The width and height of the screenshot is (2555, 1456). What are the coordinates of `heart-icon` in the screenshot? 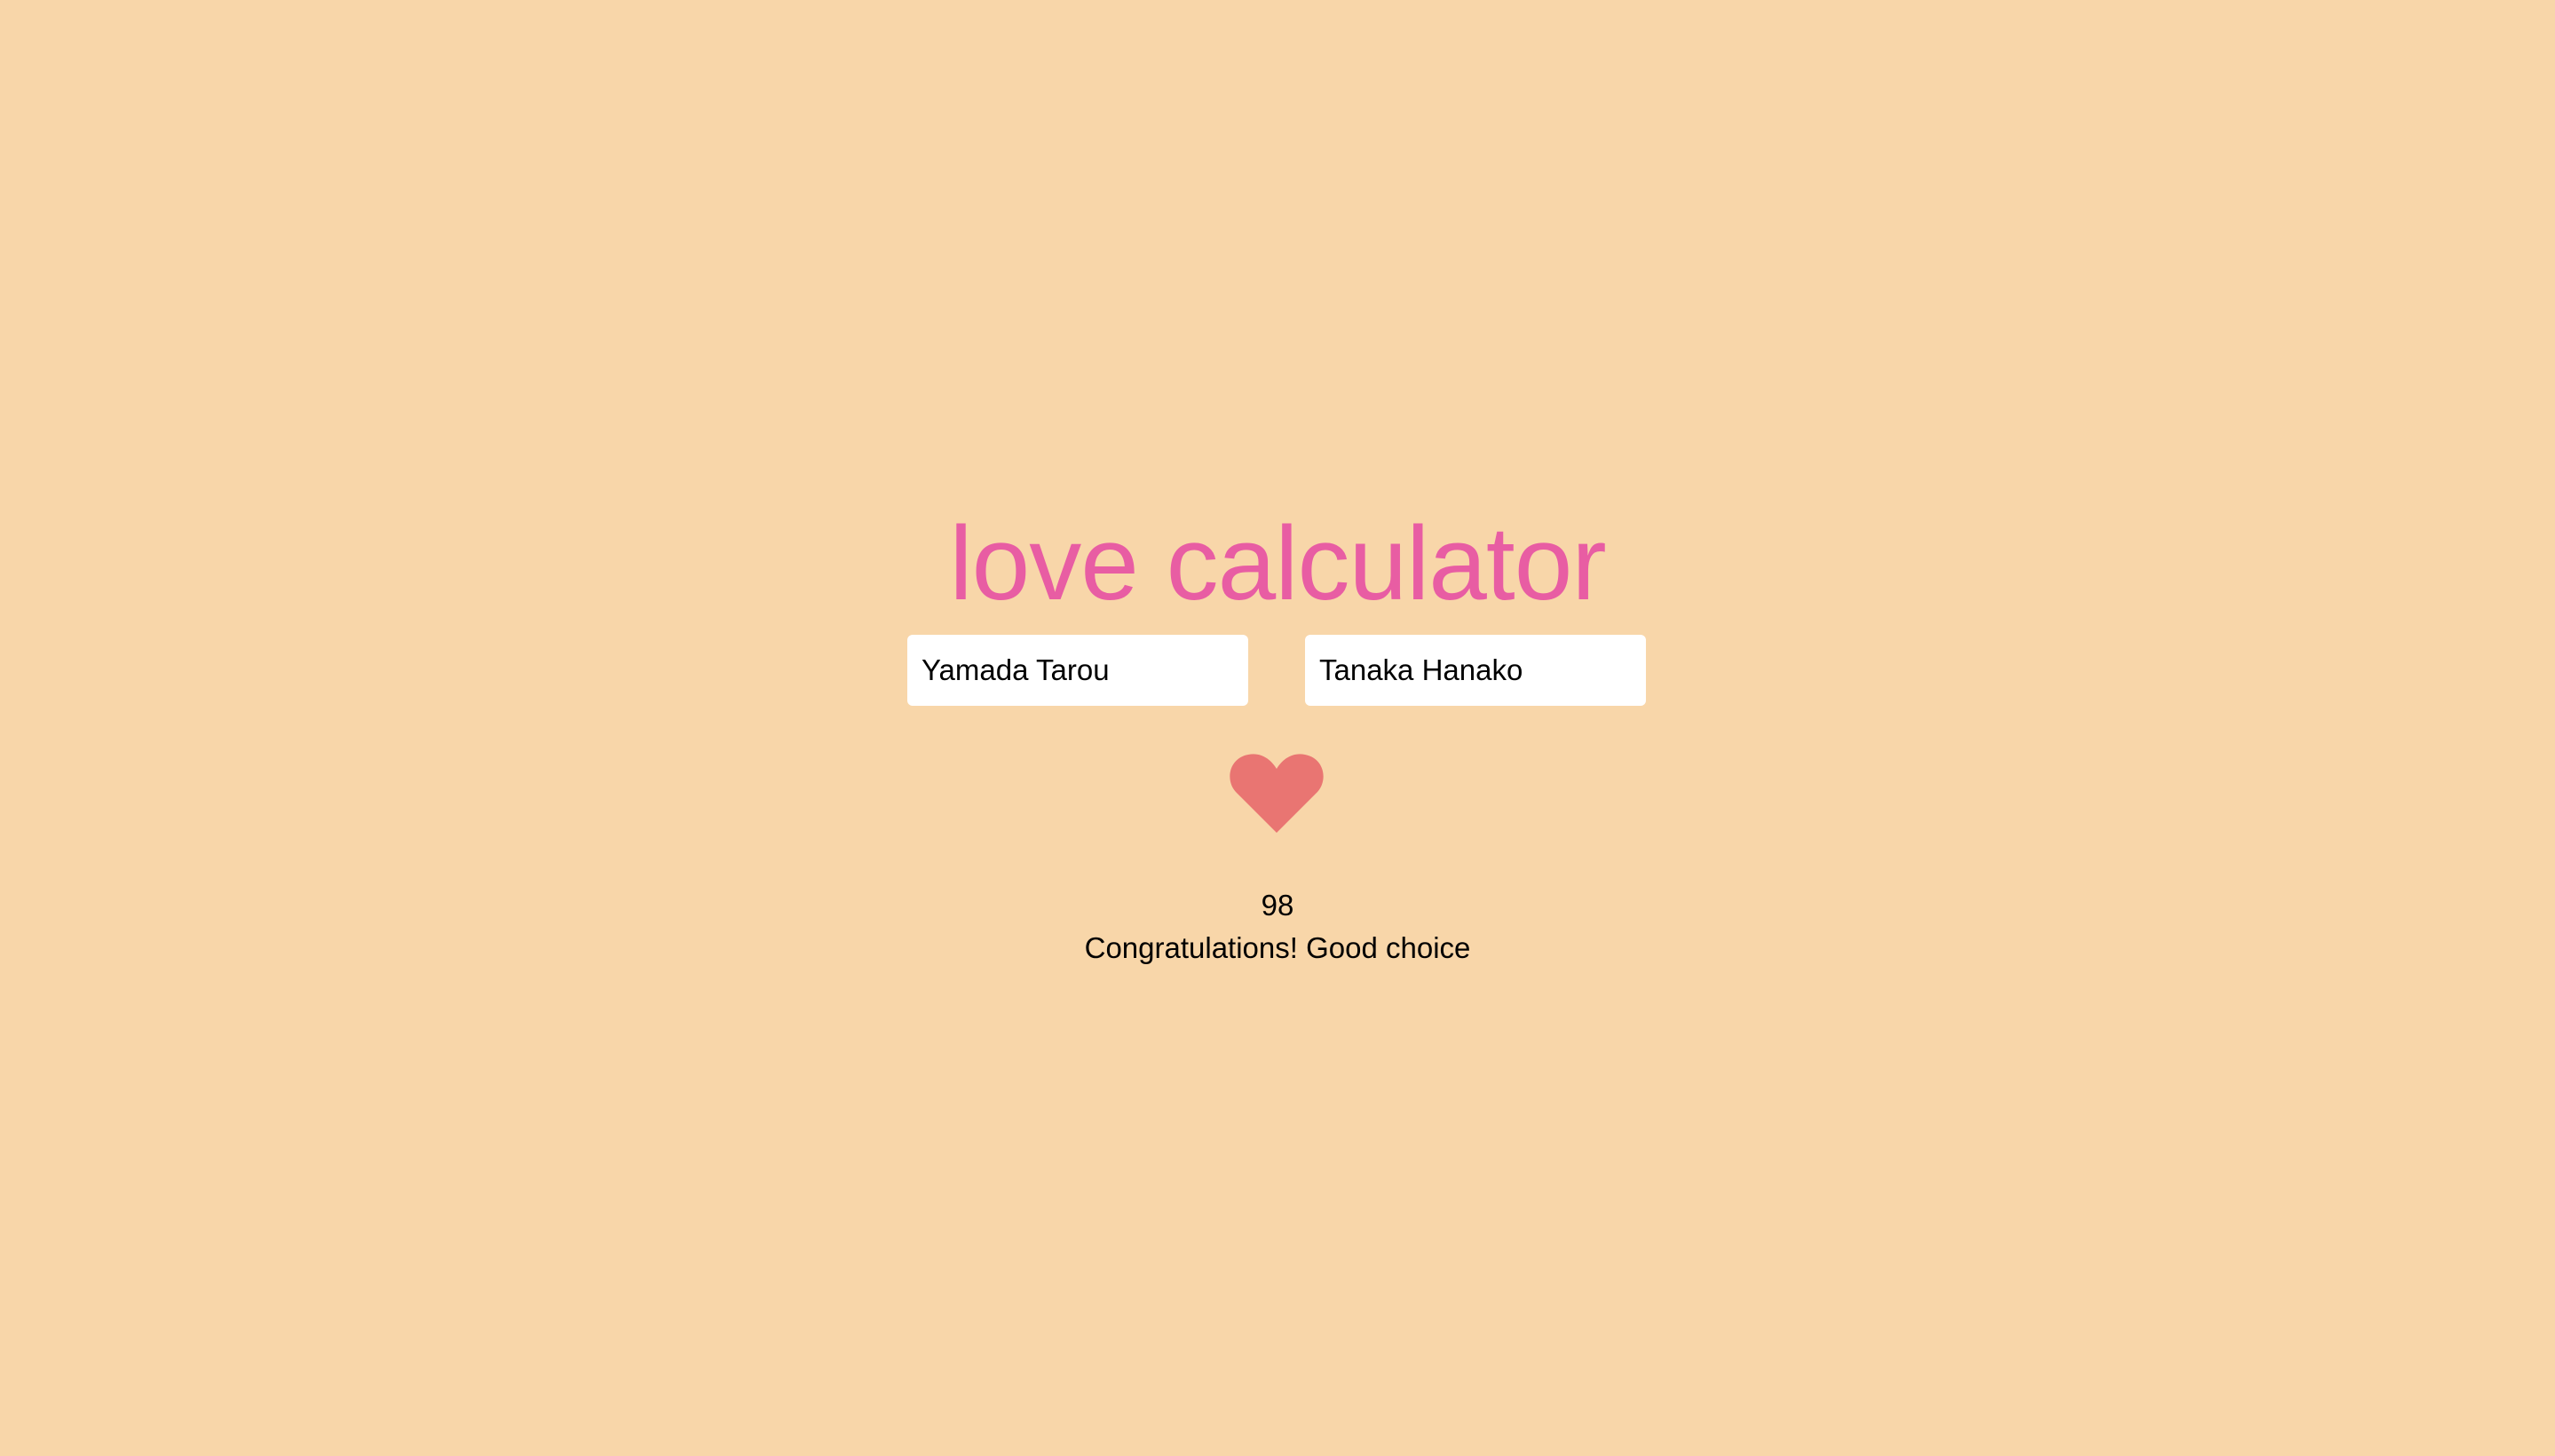 It's located at (1277, 793).